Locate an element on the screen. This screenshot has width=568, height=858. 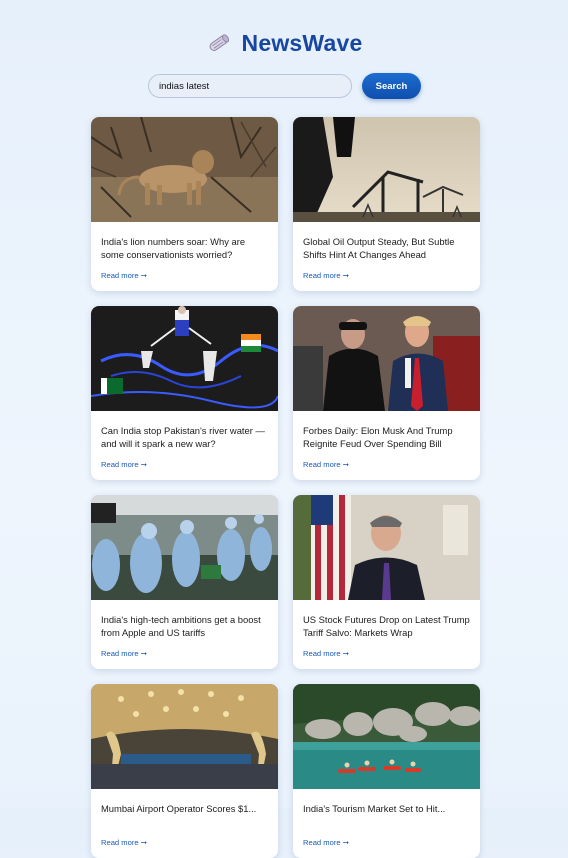
search-bar: Search is located at coordinates (285, 86).